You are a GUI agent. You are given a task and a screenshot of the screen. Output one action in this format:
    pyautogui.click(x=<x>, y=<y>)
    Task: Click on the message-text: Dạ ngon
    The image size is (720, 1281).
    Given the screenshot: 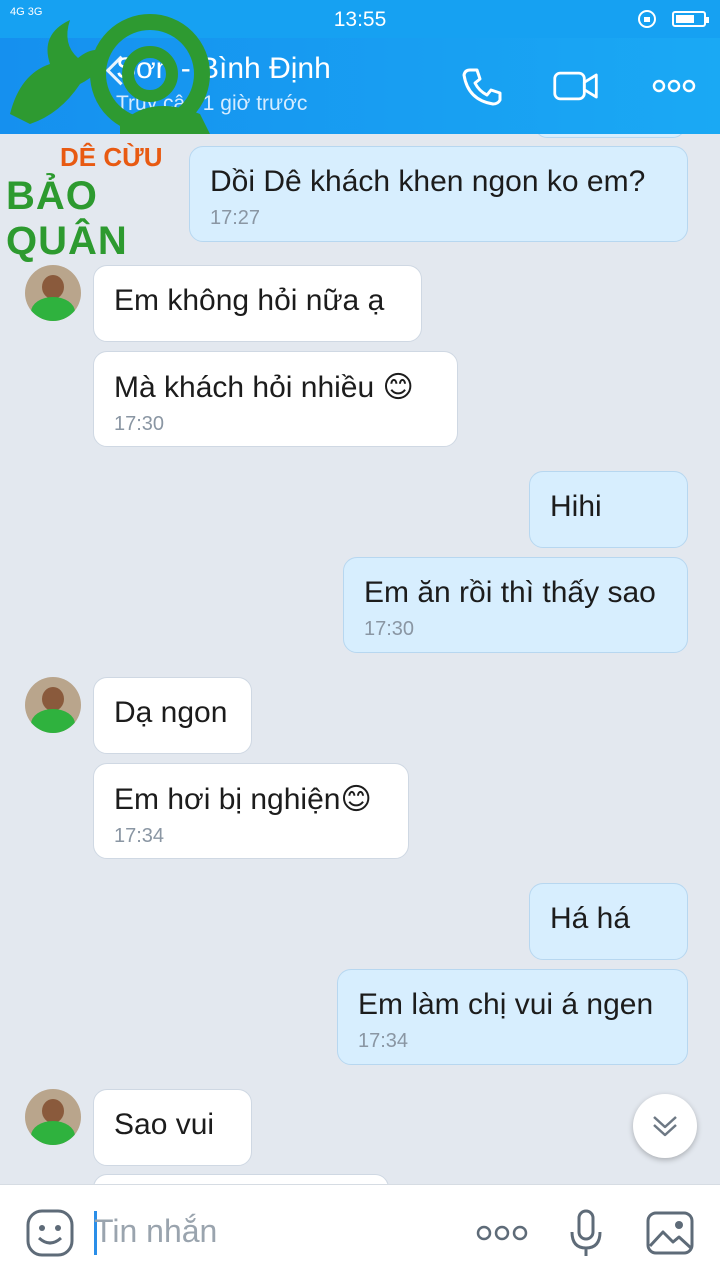 What is the action you would take?
    pyautogui.click(x=171, y=712)
    